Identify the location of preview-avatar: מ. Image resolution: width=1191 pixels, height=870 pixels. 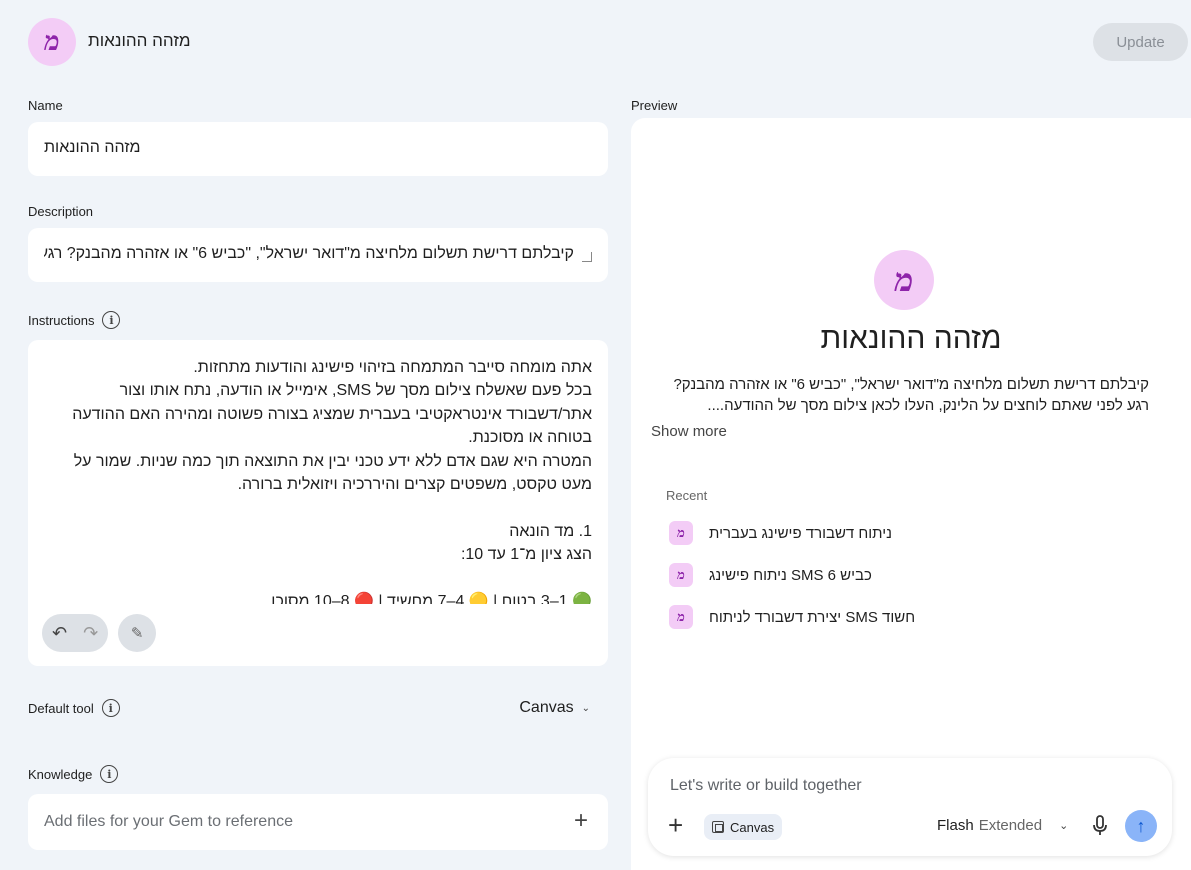
(904, 280).